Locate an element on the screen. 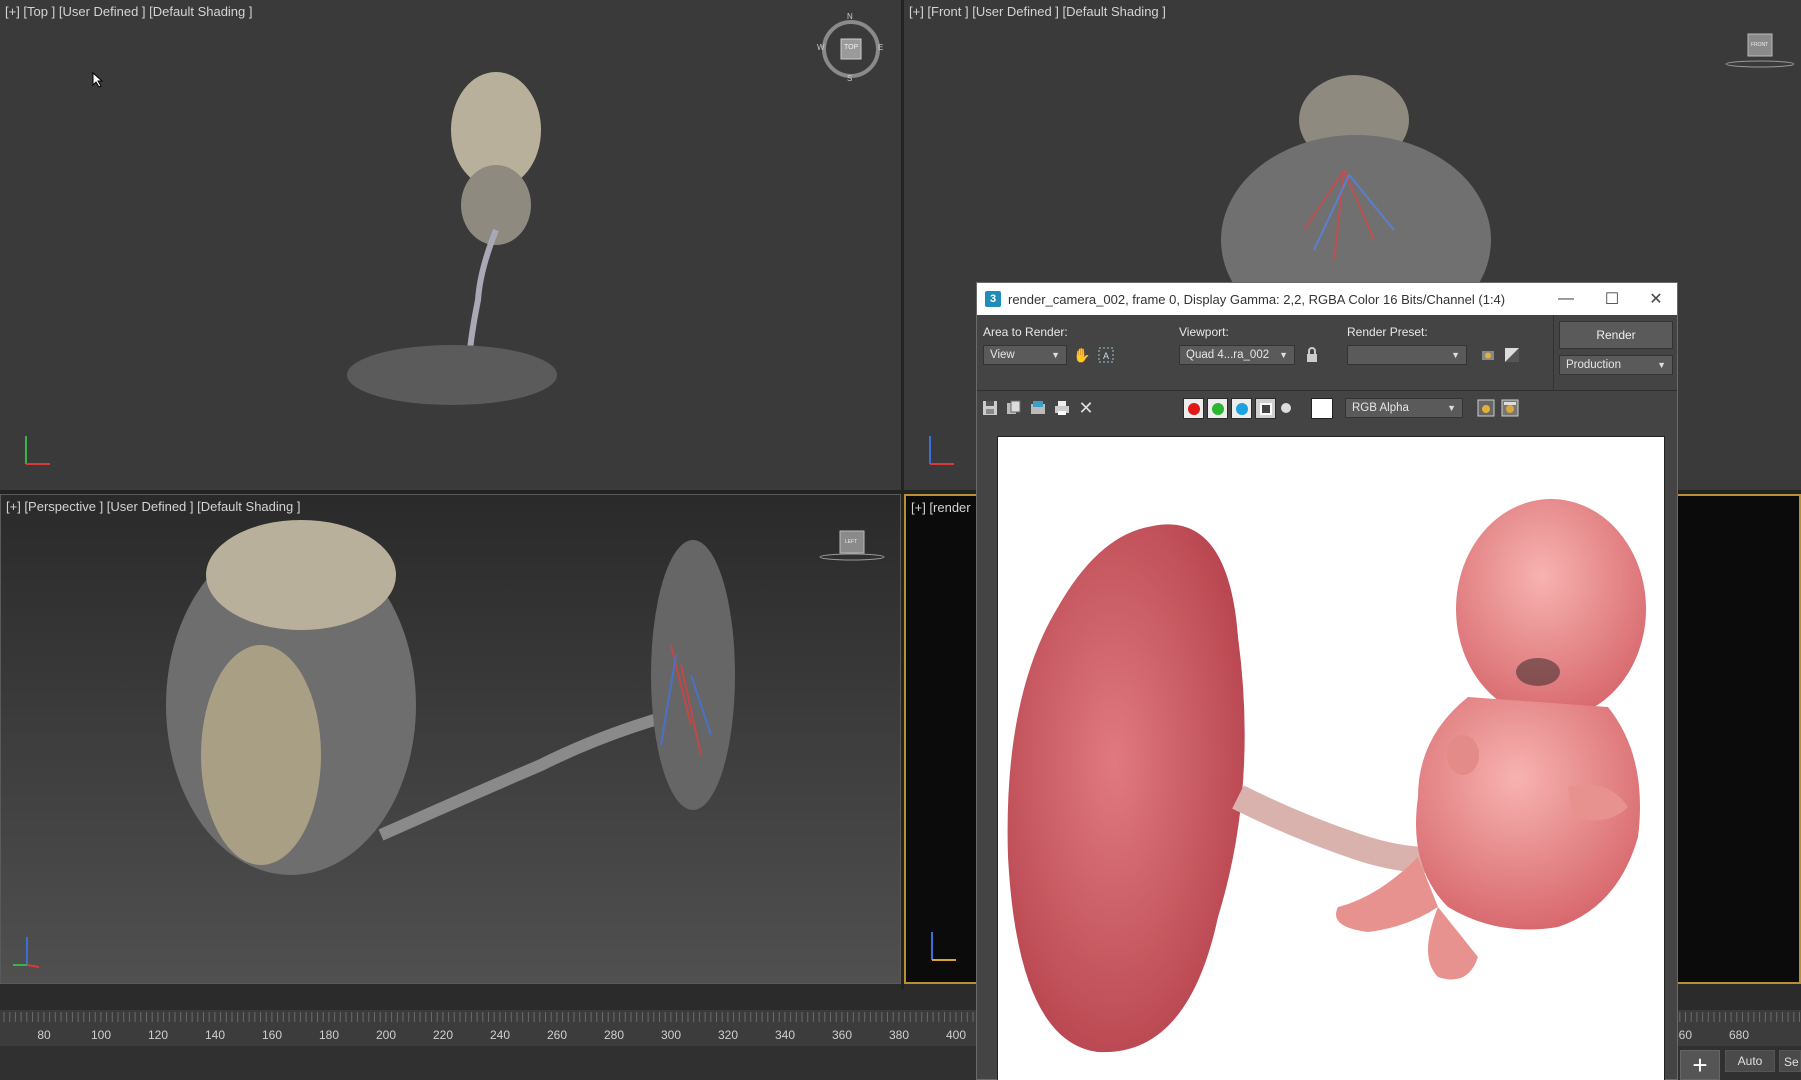  timeline-tick-label: 80 is located at coordinates (44, 1035).